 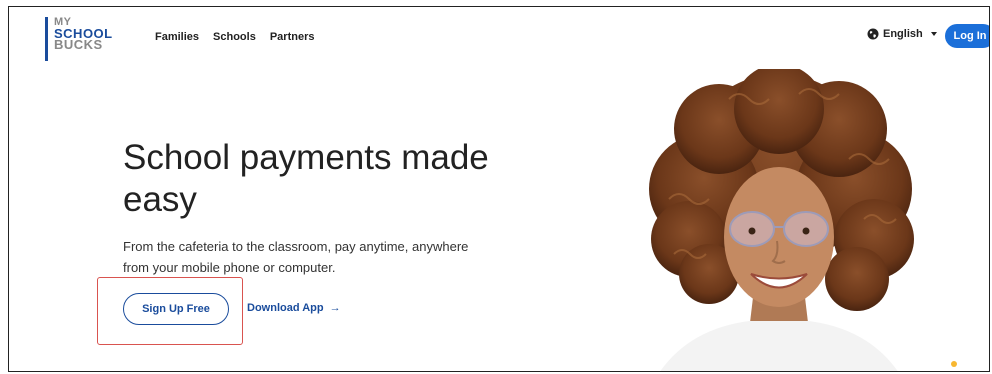 I want to click on download-app-label: Download App, so click(x=285, y=308).